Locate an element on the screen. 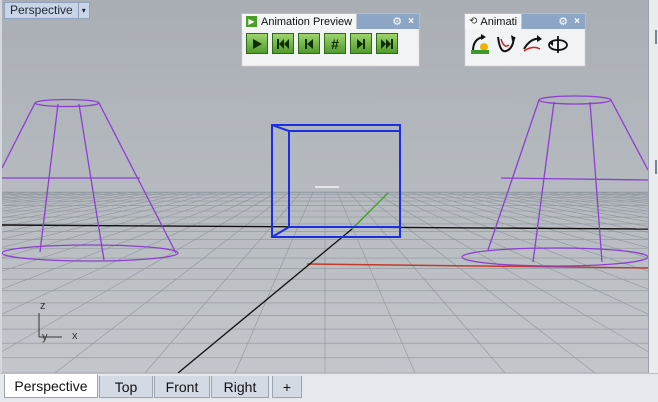 Image resolution: width=658 pixels, height=402 pixels. play-button is located at coordinates (257, 43).